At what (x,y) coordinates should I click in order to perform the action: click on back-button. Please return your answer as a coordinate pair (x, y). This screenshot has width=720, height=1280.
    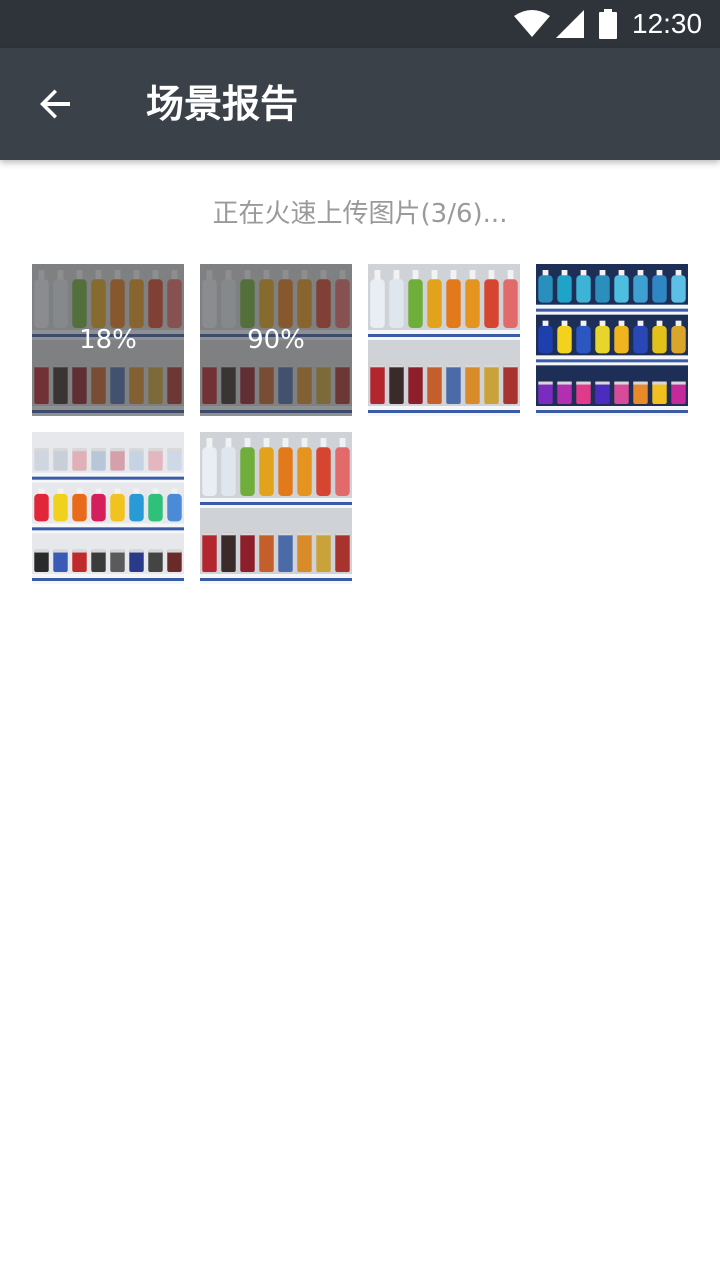
    Looking at the image, I should click on (56, 104).